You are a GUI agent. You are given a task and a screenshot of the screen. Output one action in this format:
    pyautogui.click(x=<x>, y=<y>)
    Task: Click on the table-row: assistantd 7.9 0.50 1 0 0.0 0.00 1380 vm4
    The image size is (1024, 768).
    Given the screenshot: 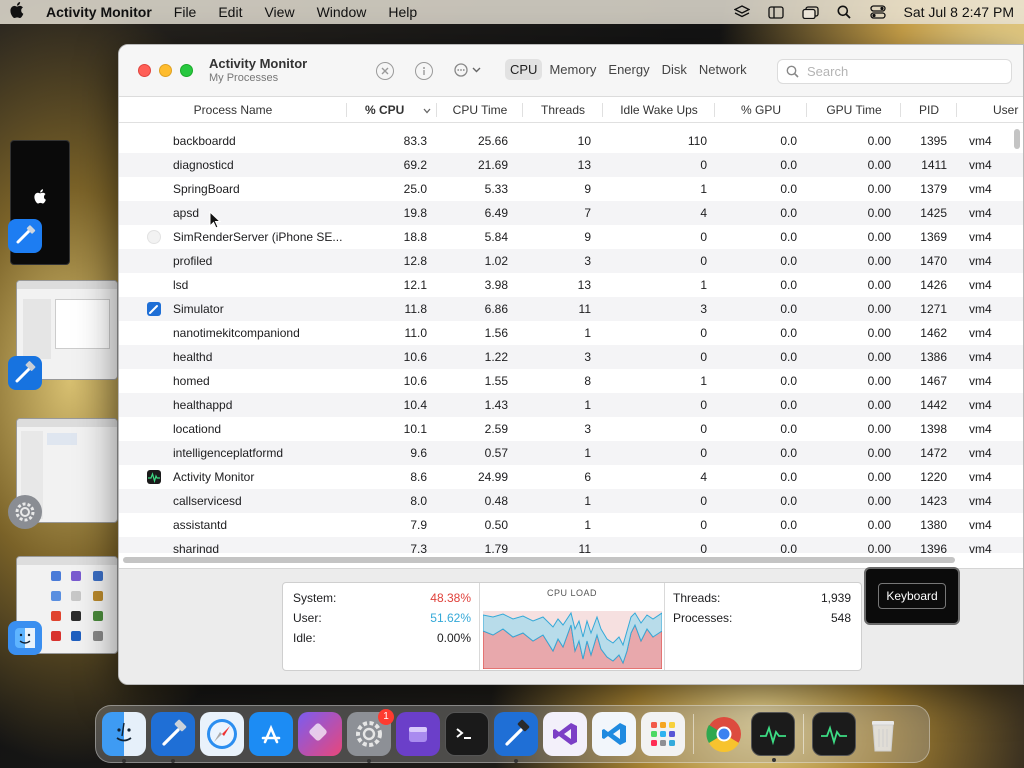 What is the action you would take?
    pyautogui.click(x=571, y=525)
    